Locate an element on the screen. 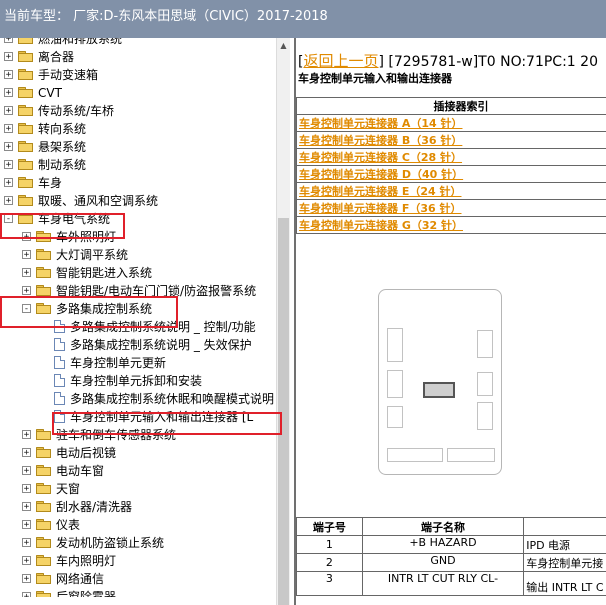 The image size is (606, 605). tree-item: + 电动后视镜 is located at coordinates (138, 453).